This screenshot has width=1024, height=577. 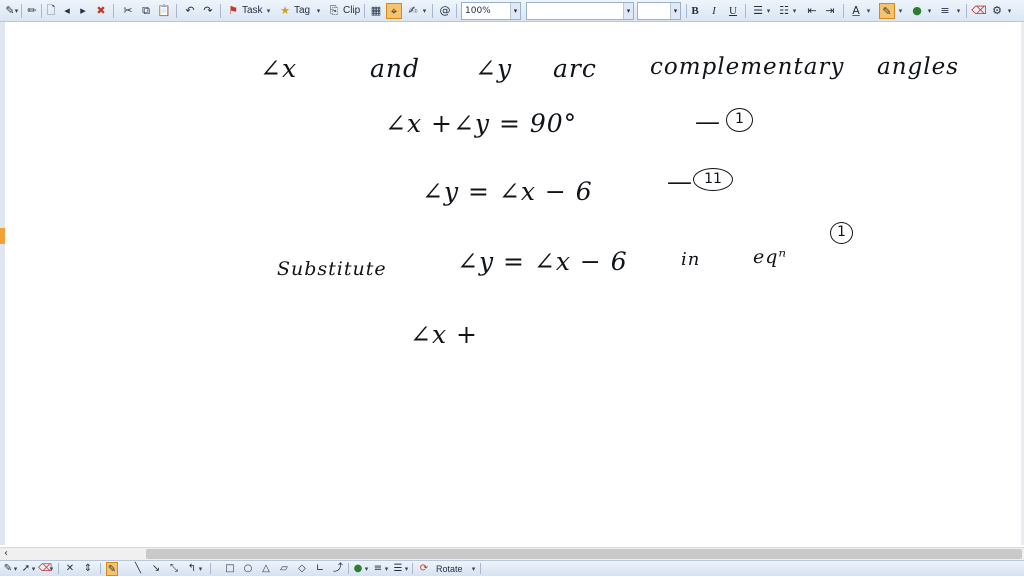 What do you see at coordinates (285, 11) in the screenshot?
I see `tag-star-icon: ★` at bounding box center [285, 11].